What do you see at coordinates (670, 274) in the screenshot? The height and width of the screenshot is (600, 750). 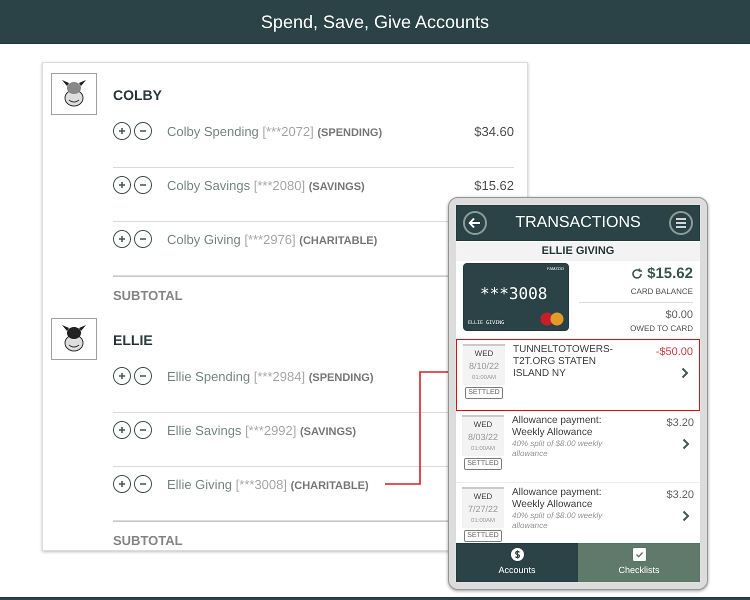 I see `card-balance: $15.62` at bounding box center [670, 274].